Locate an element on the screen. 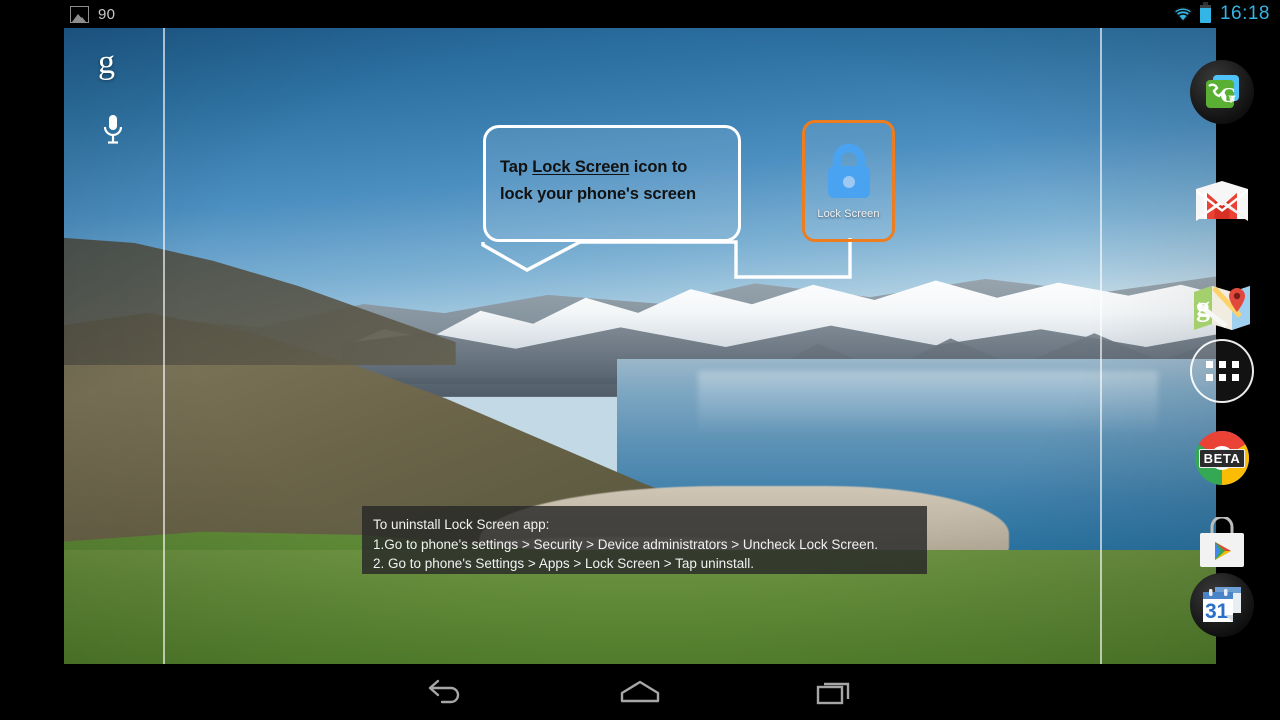  status-bar: 90 16:18 is located at coordinates (640, 14).